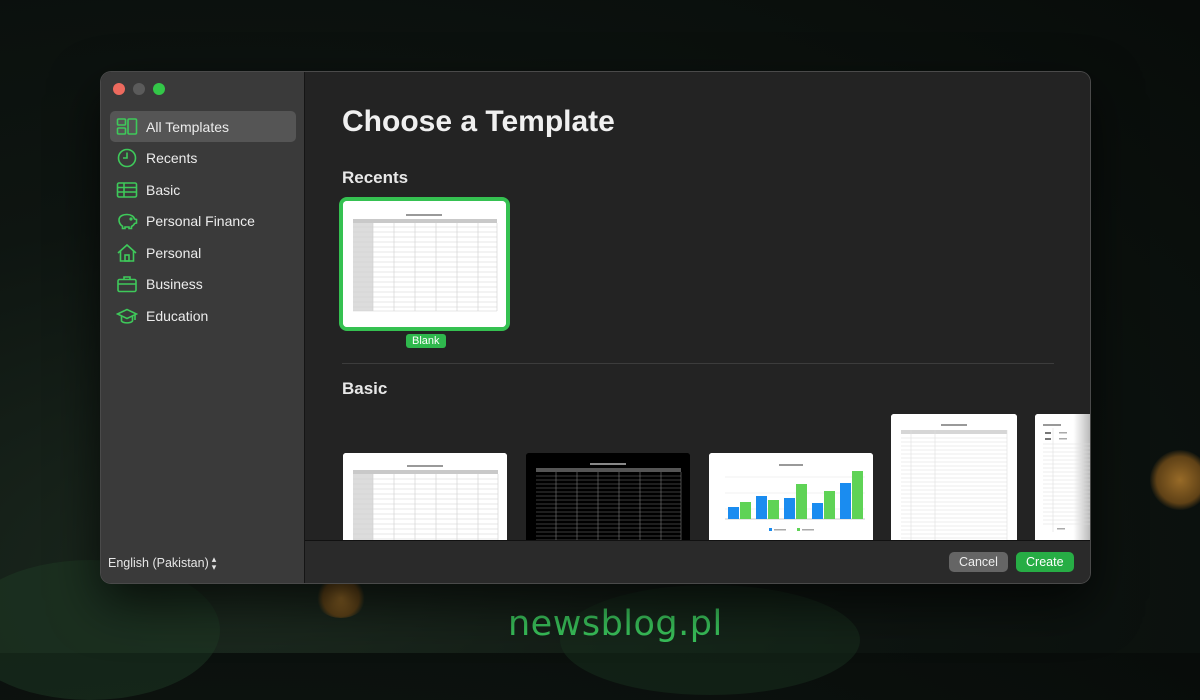 The image size is (1200, 700). I want to click on clock-icon, so click(127, 158).